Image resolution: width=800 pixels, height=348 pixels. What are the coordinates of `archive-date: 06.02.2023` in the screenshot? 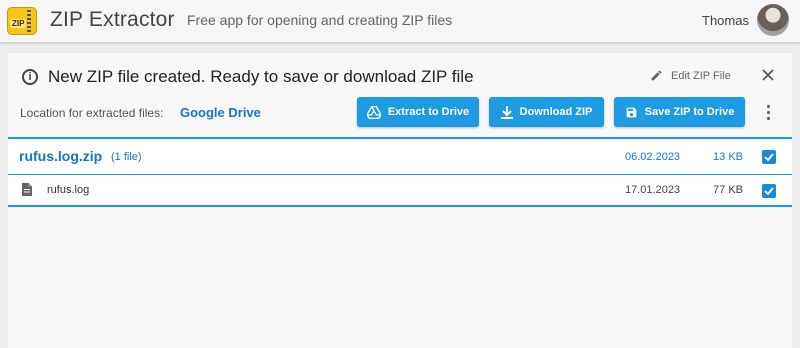 It's located at (653, 157).